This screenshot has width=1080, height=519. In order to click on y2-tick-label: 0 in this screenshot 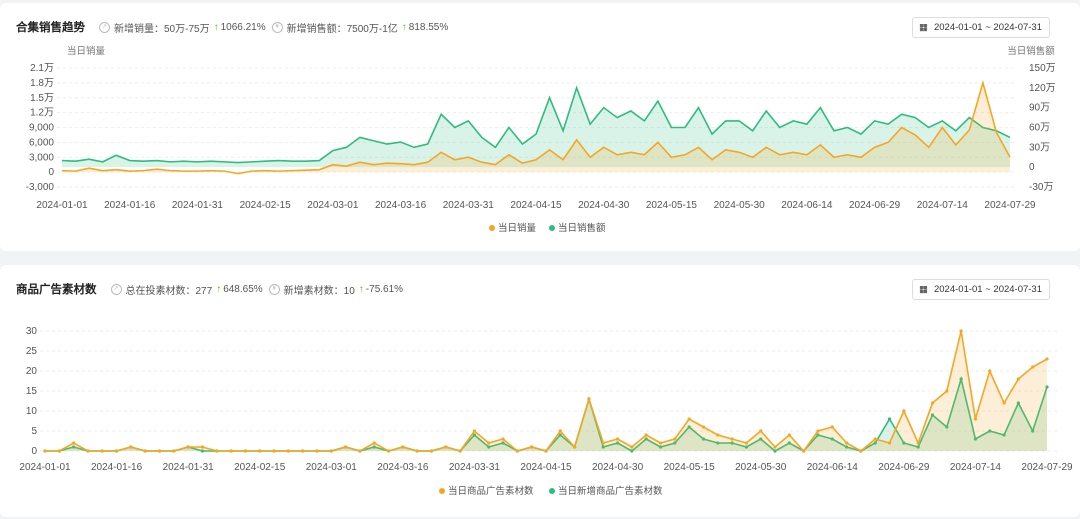, I will do `click(1032, 167)`.